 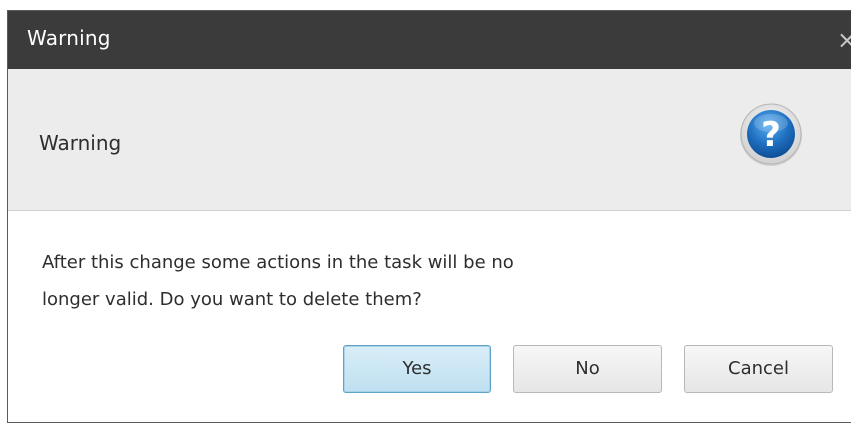 What do you see at coordinates (69, 38) in the screenshot?
I see `window-title: Warning` at bounding box center [69, 38].